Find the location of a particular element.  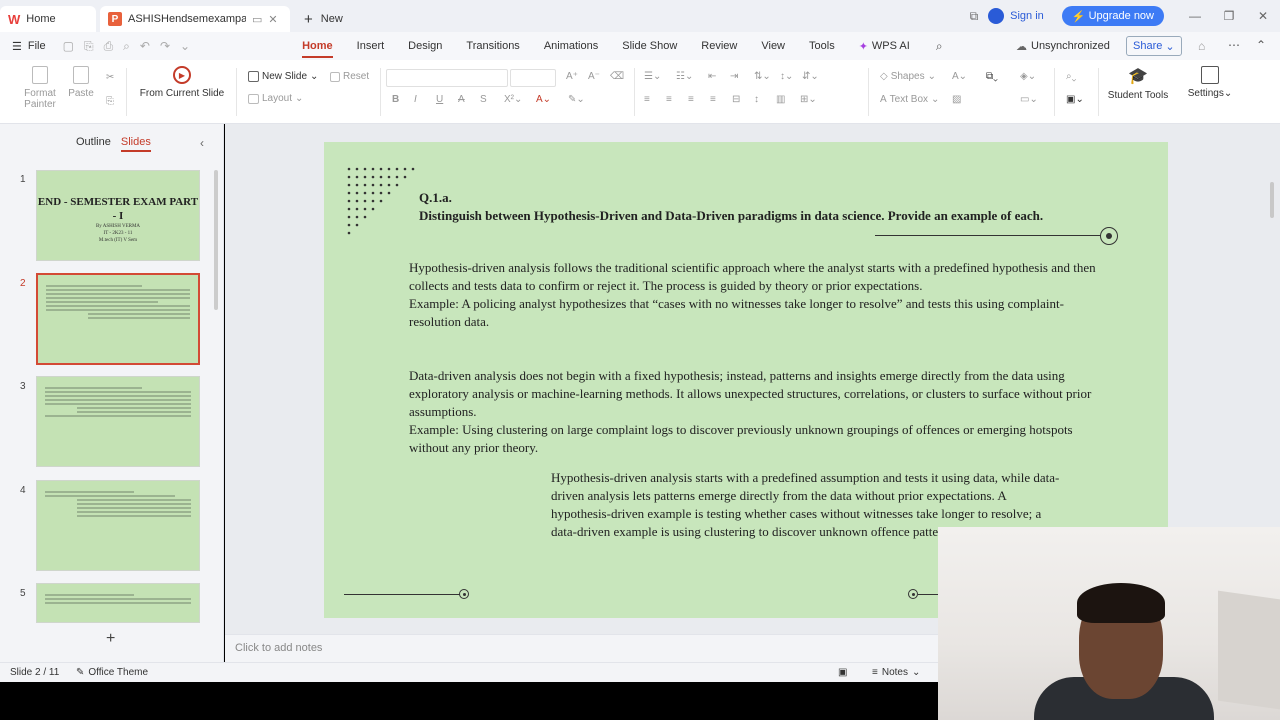

menu-slide-show: Slide Show is located at coordinates (649, 46).